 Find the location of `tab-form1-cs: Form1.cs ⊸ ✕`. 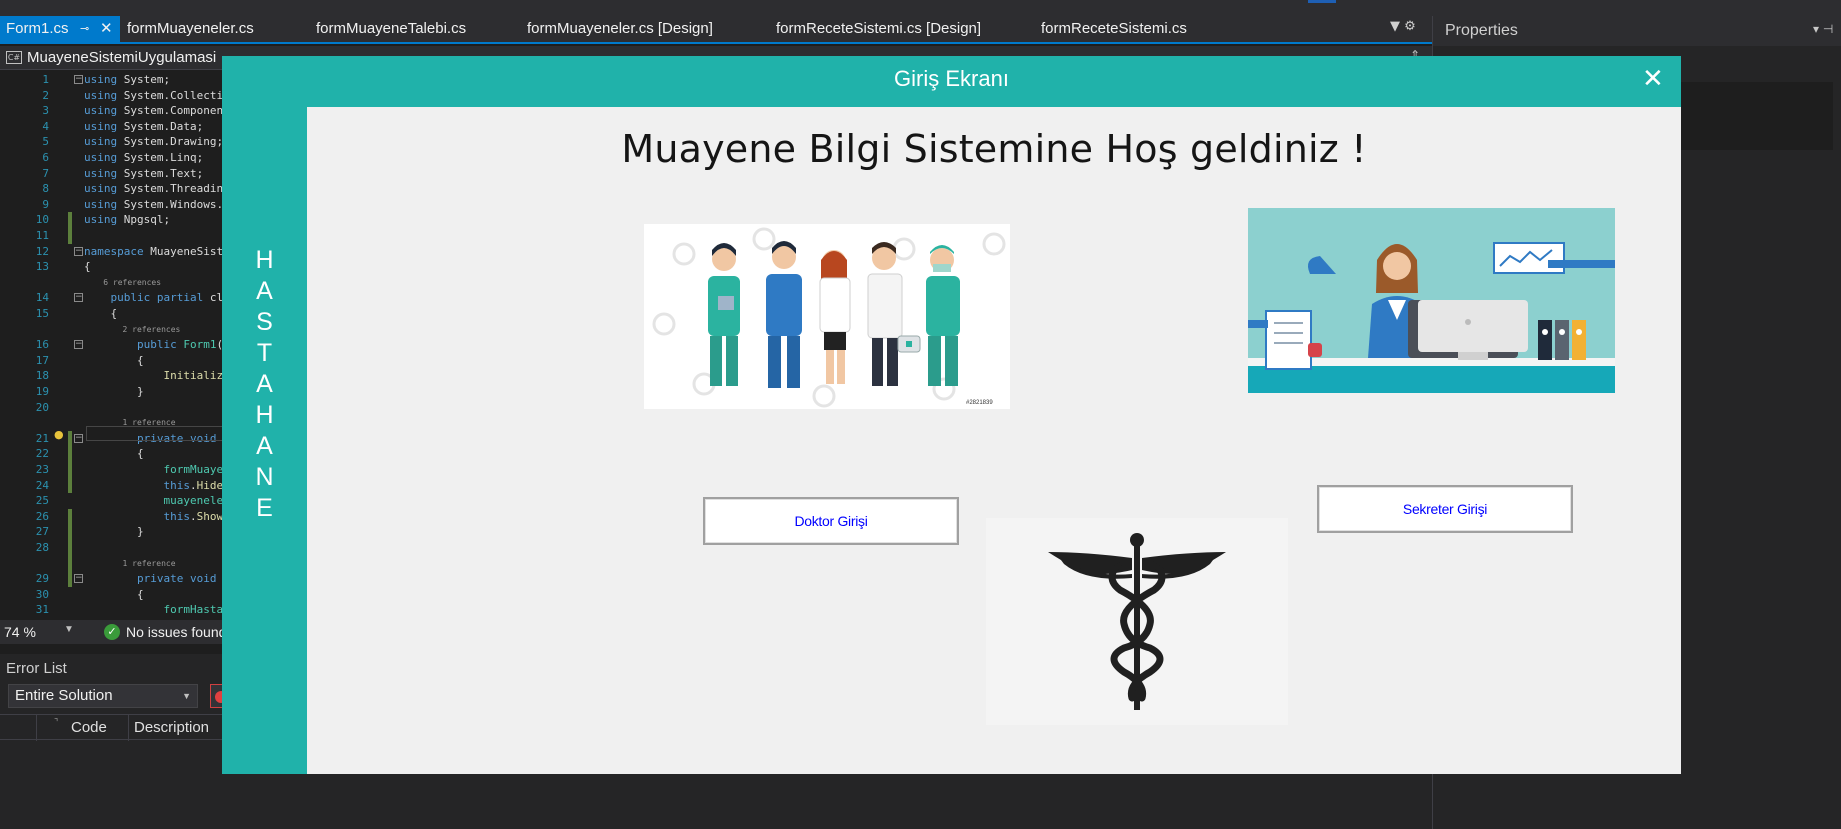

tab-form1-cs: Form1.cs ⊸ ✕ is located at coordinates (60, 29).